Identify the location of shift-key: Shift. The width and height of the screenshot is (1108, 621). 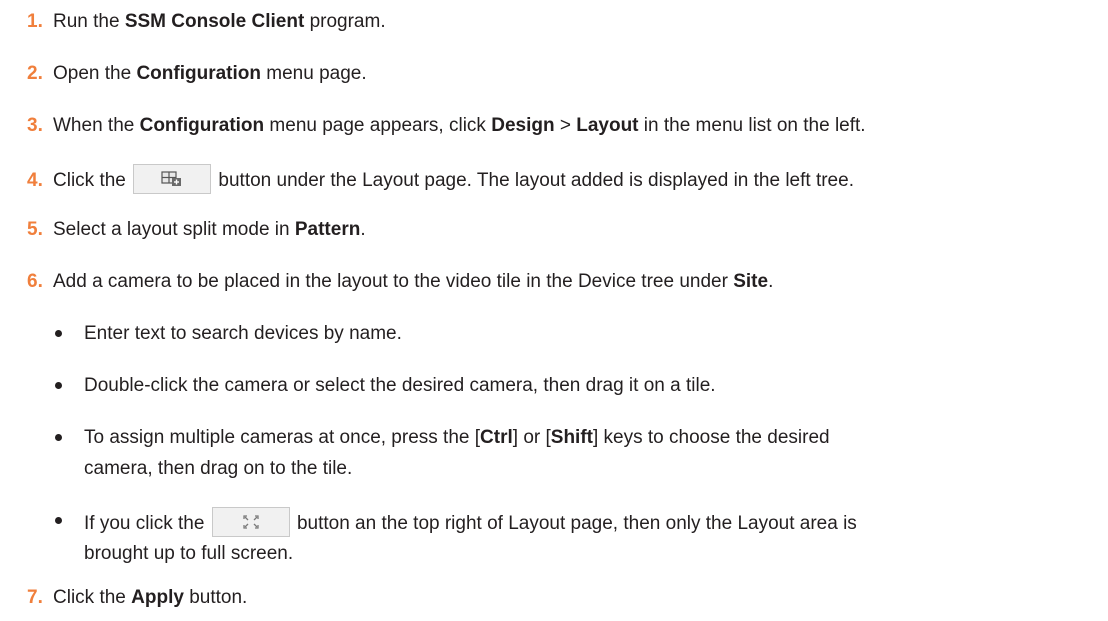
(571, 437).